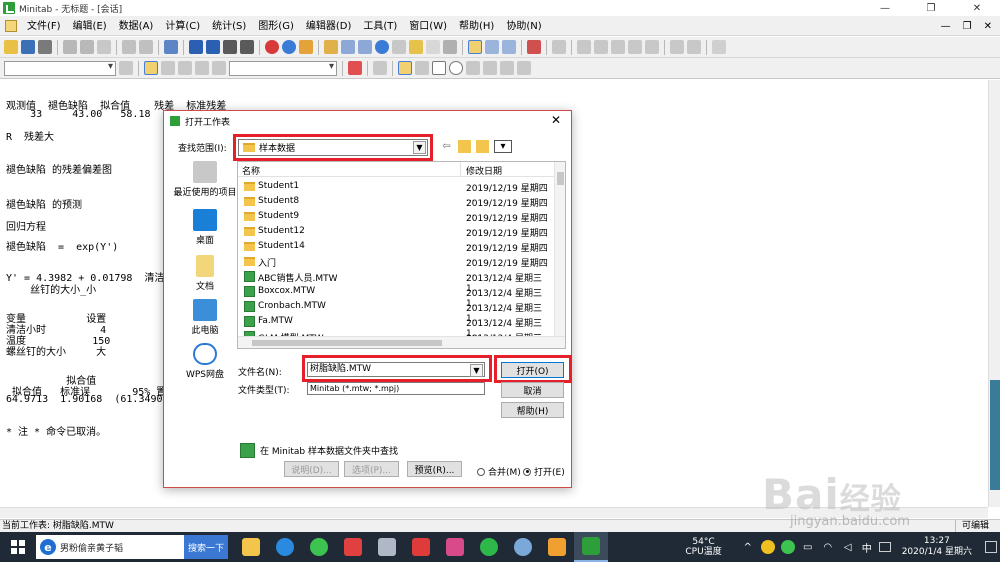 This screenshot has height=562, width=1000. Describe the element at coordinates (618, 47) in the screenshot. I see `sort-icon` at that location.